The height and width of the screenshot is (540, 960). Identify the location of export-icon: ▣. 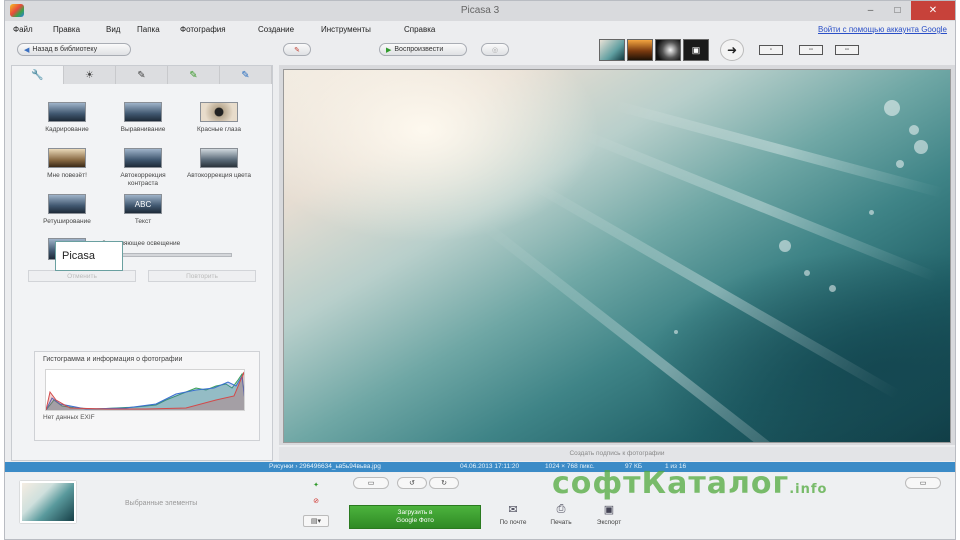
(609, 510).